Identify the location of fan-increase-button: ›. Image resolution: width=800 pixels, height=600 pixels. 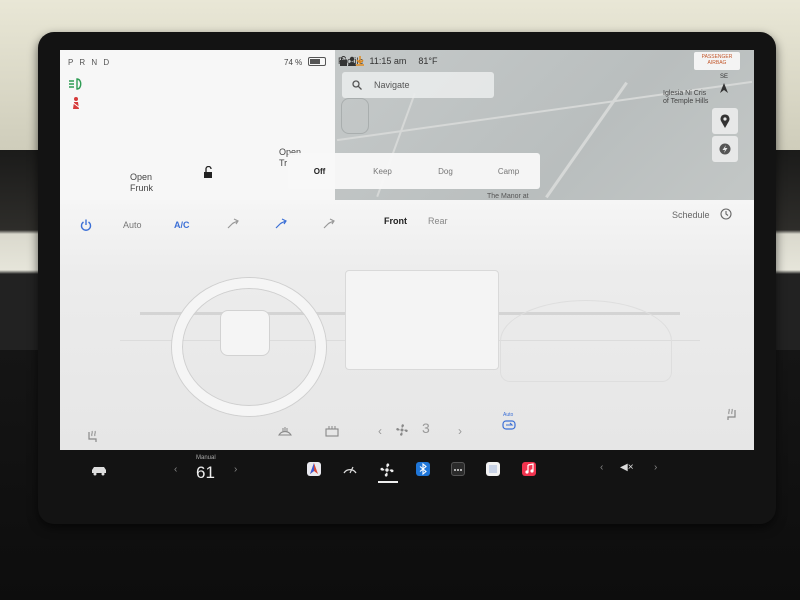
(460, 431).